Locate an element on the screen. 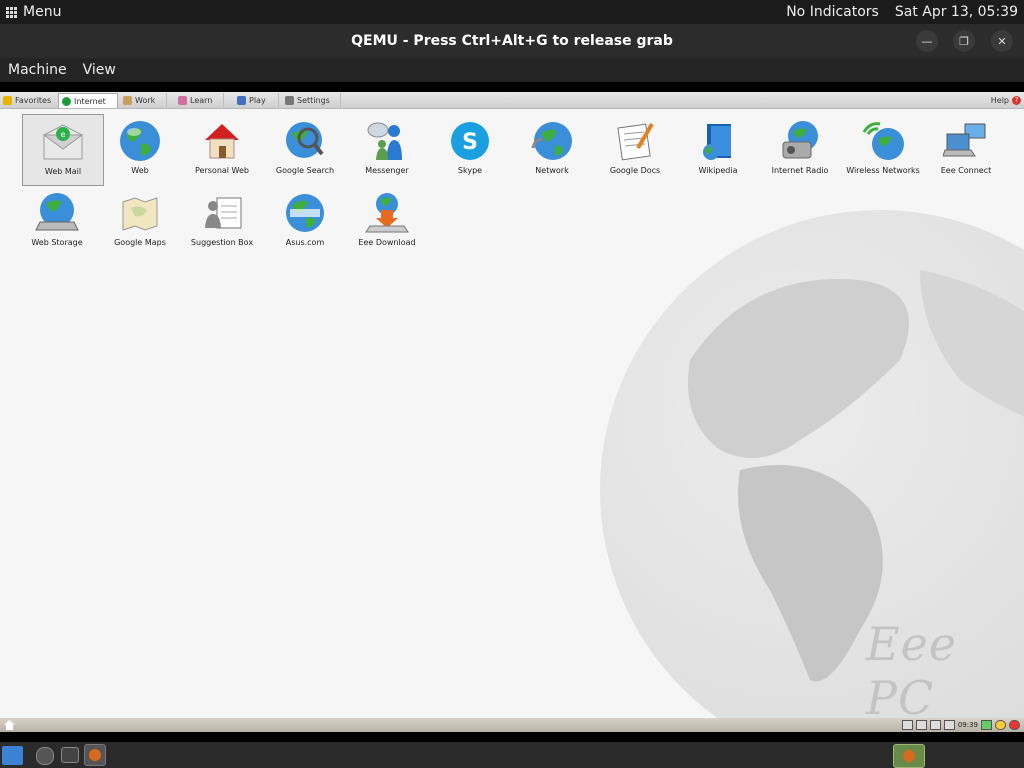 This screenshot has height=768, width=1024. tab-internet: Internet is located at coordinates (88, 100).